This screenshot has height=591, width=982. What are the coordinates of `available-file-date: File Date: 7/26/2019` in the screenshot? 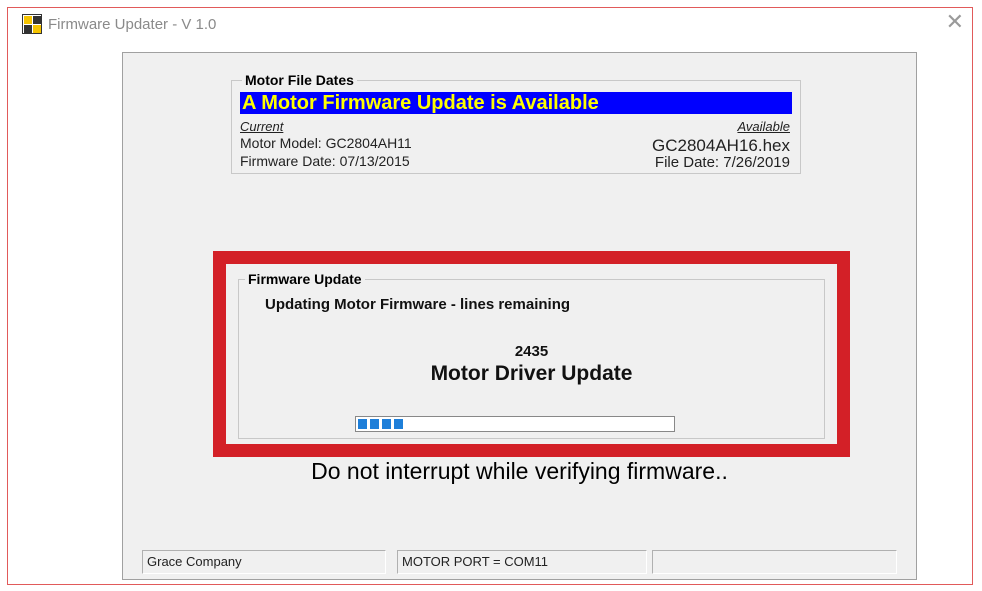 It's located at (722, 162).